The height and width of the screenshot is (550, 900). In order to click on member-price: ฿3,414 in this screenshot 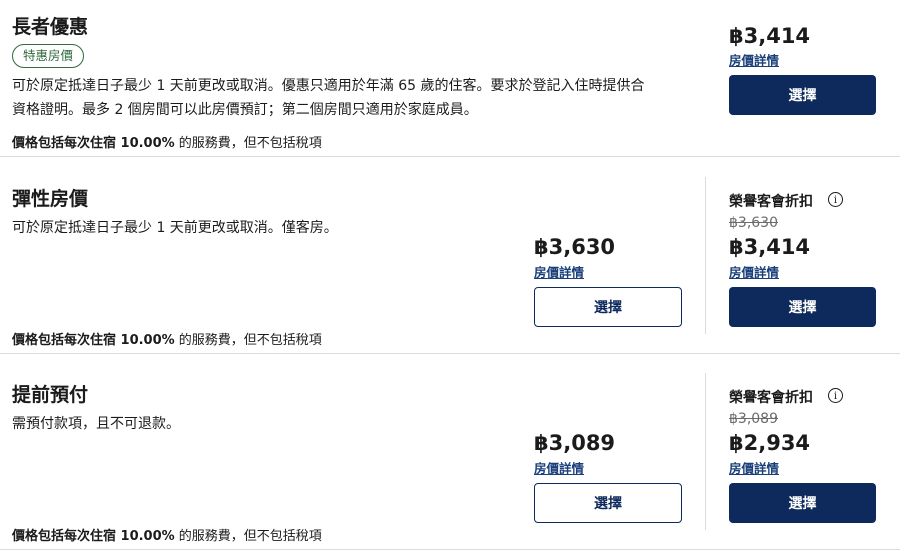, I will do `click(770, 247)`.